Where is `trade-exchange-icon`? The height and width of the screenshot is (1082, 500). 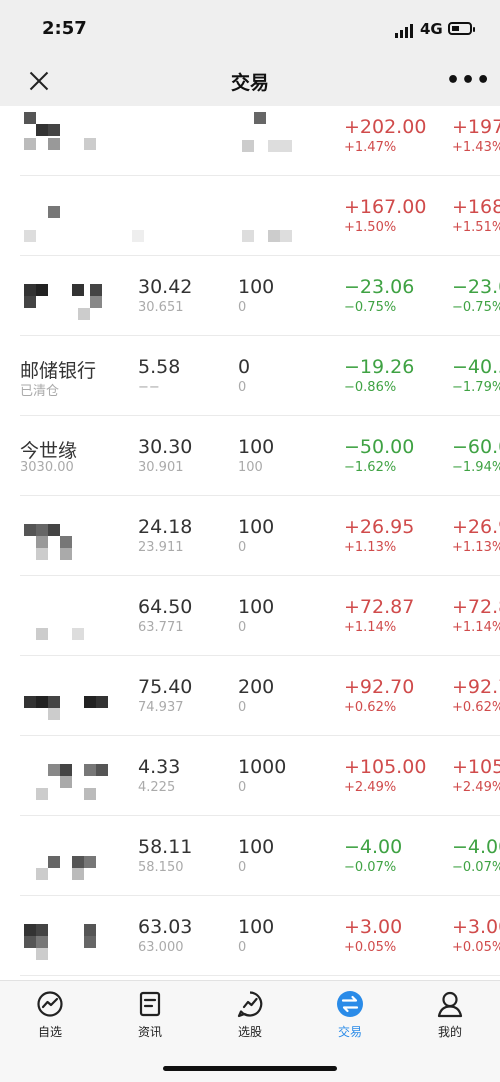 trade-exchange-icon is located at coordinates (350, 1004).